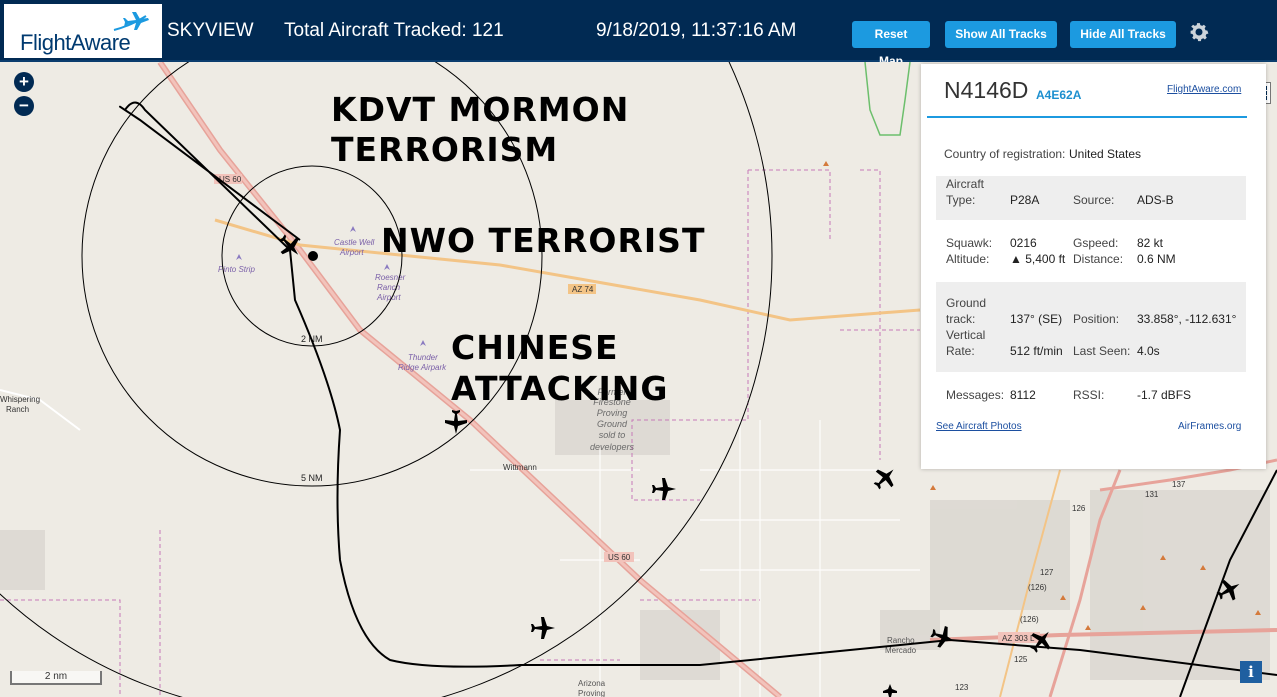  Describe the element at coordinates (592, 683) in the screenshot. I see `svg-text: Arizona` at that location.